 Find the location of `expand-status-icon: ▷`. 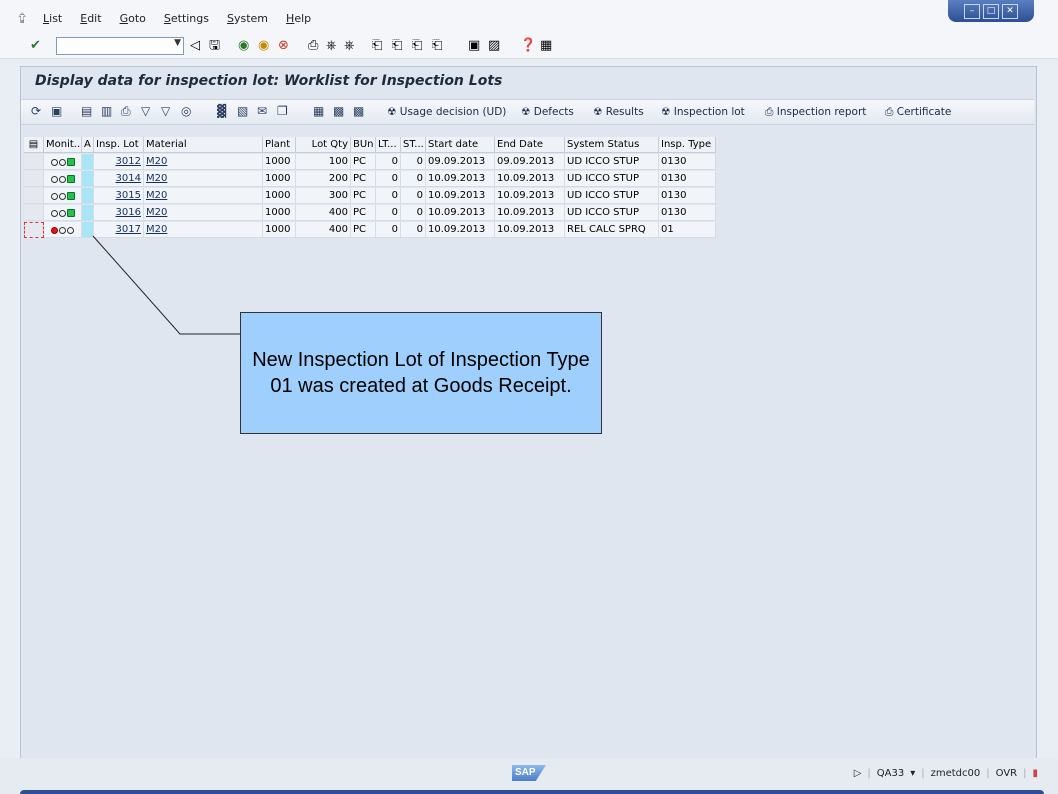

expand-status-icon: ▷ is located at coordinates (858, 773).